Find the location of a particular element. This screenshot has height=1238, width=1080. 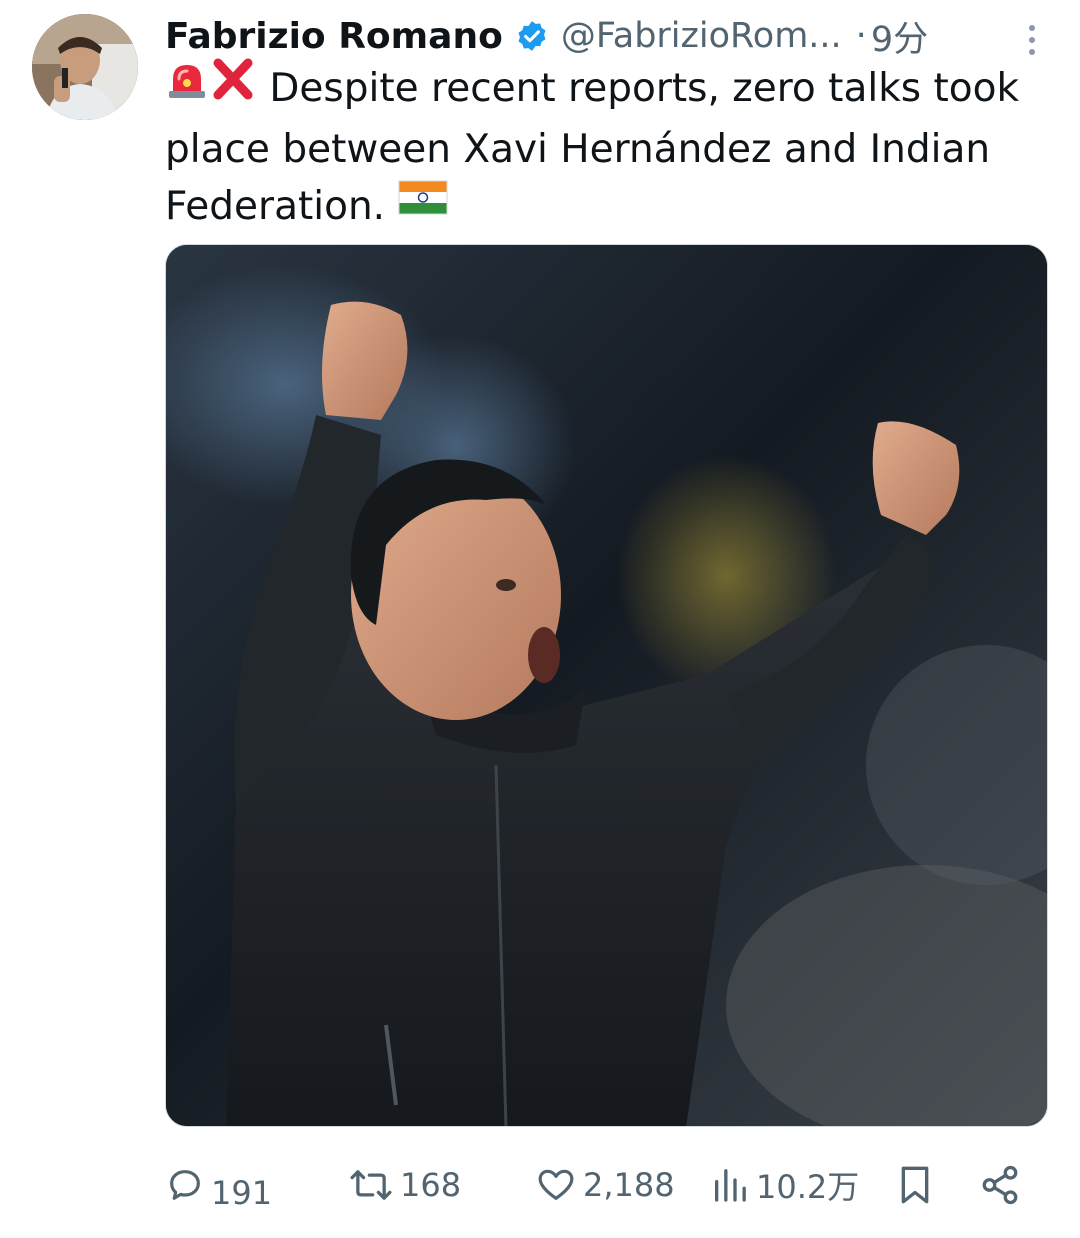

heart-icon is located at coordinates (556, 1185).